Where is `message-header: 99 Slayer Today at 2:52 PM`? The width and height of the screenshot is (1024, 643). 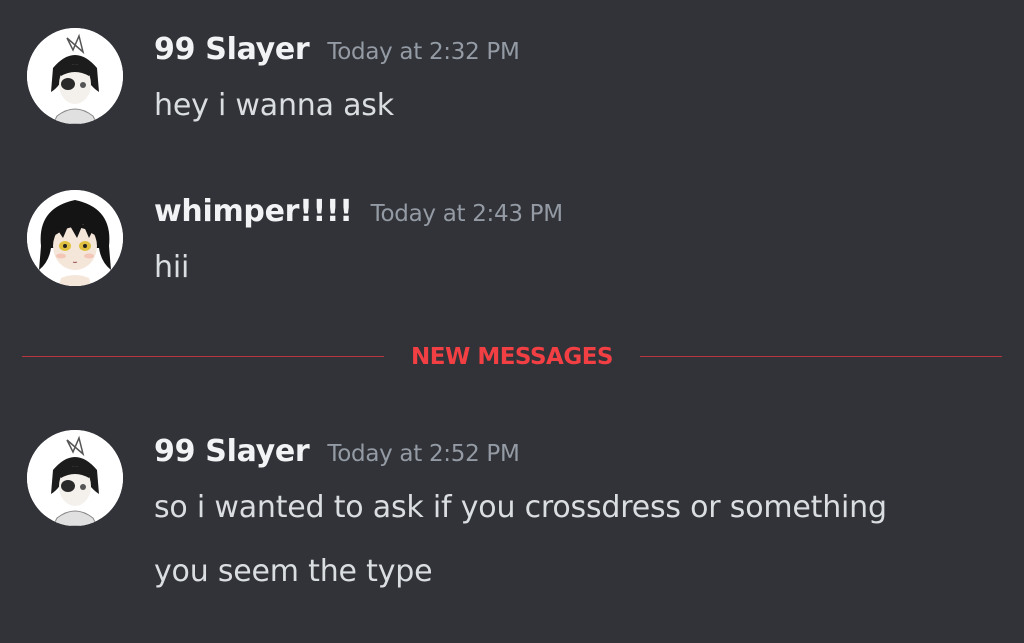
message-header: 99 Slayer Today at 2:52 PM is located at coordinates (337, 451).